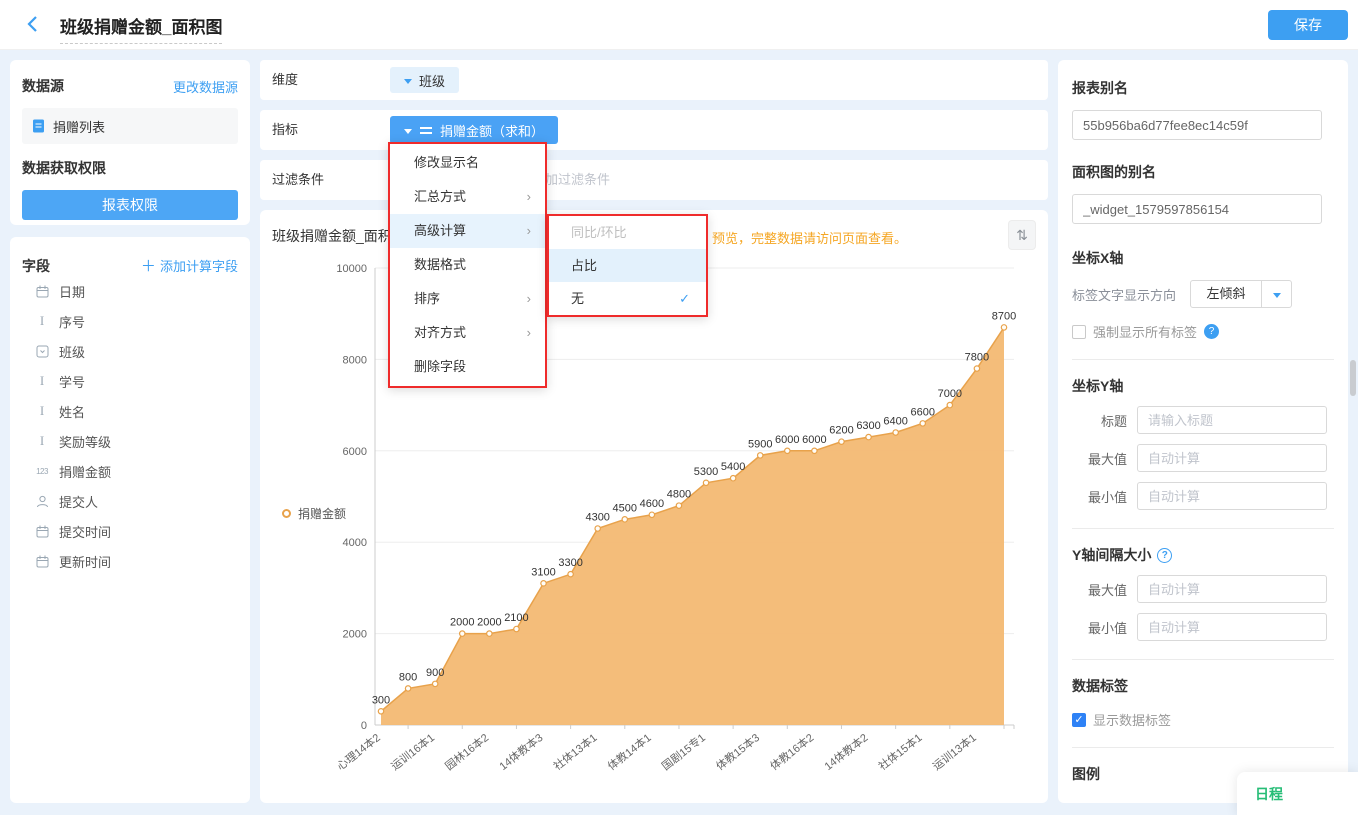  Describe the element at coordinates (1124, 295) in the screenshot. I see `label-direction-label: 标签文字显示方向` at that location.